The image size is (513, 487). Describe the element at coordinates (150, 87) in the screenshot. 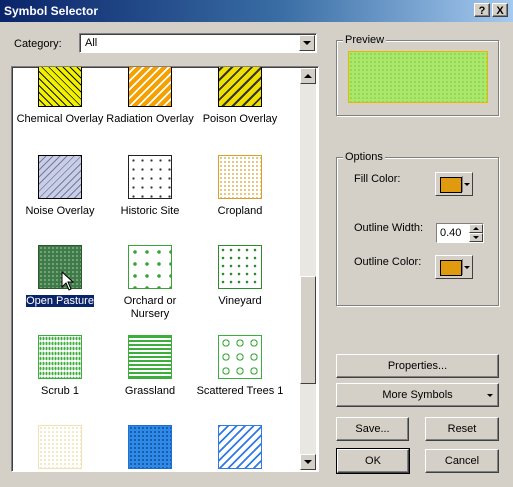

I see `radiation-overlay-swatch` at that location.